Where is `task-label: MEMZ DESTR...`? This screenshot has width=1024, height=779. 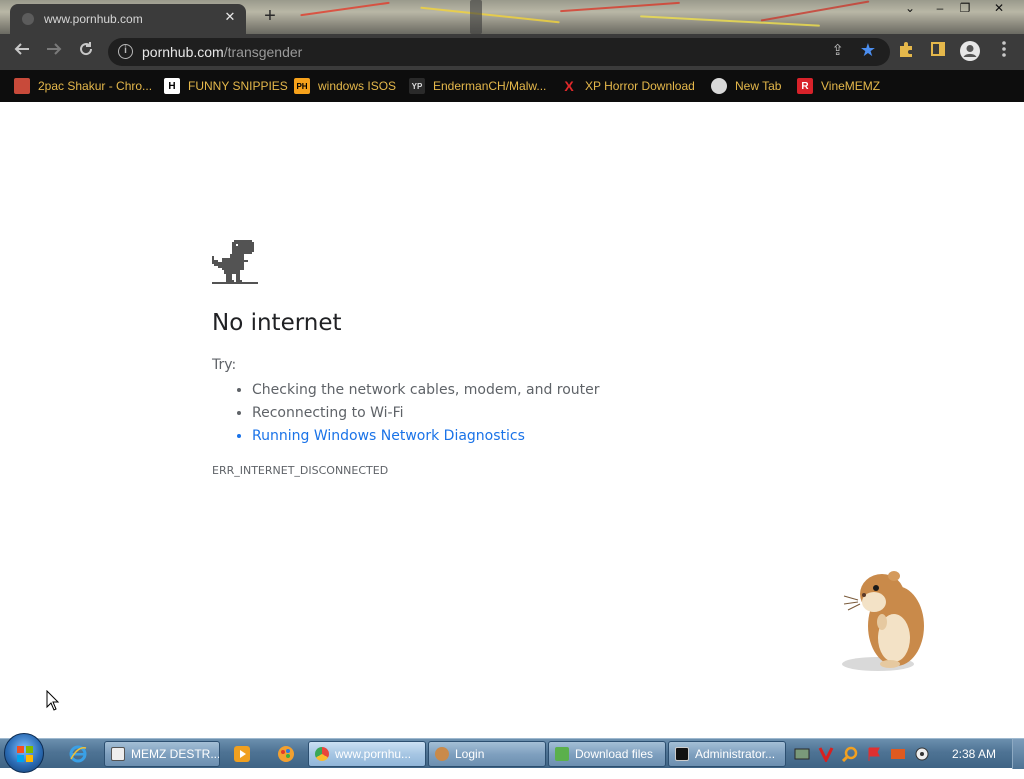 task-label: MEMZ DESTR... is located at coordinates (175, 754).